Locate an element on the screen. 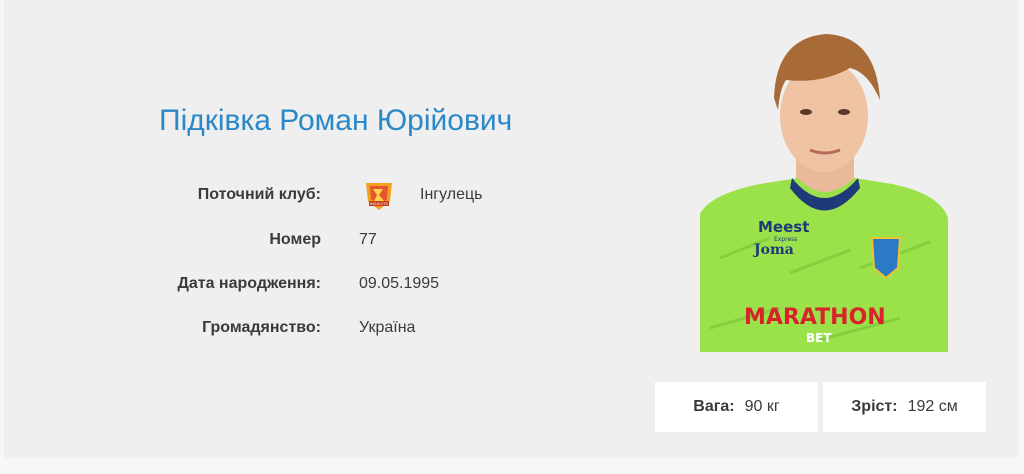 The width and height of the screenshot is (1024, 474). height-value: 192 см is located at coordinates (932, 406).